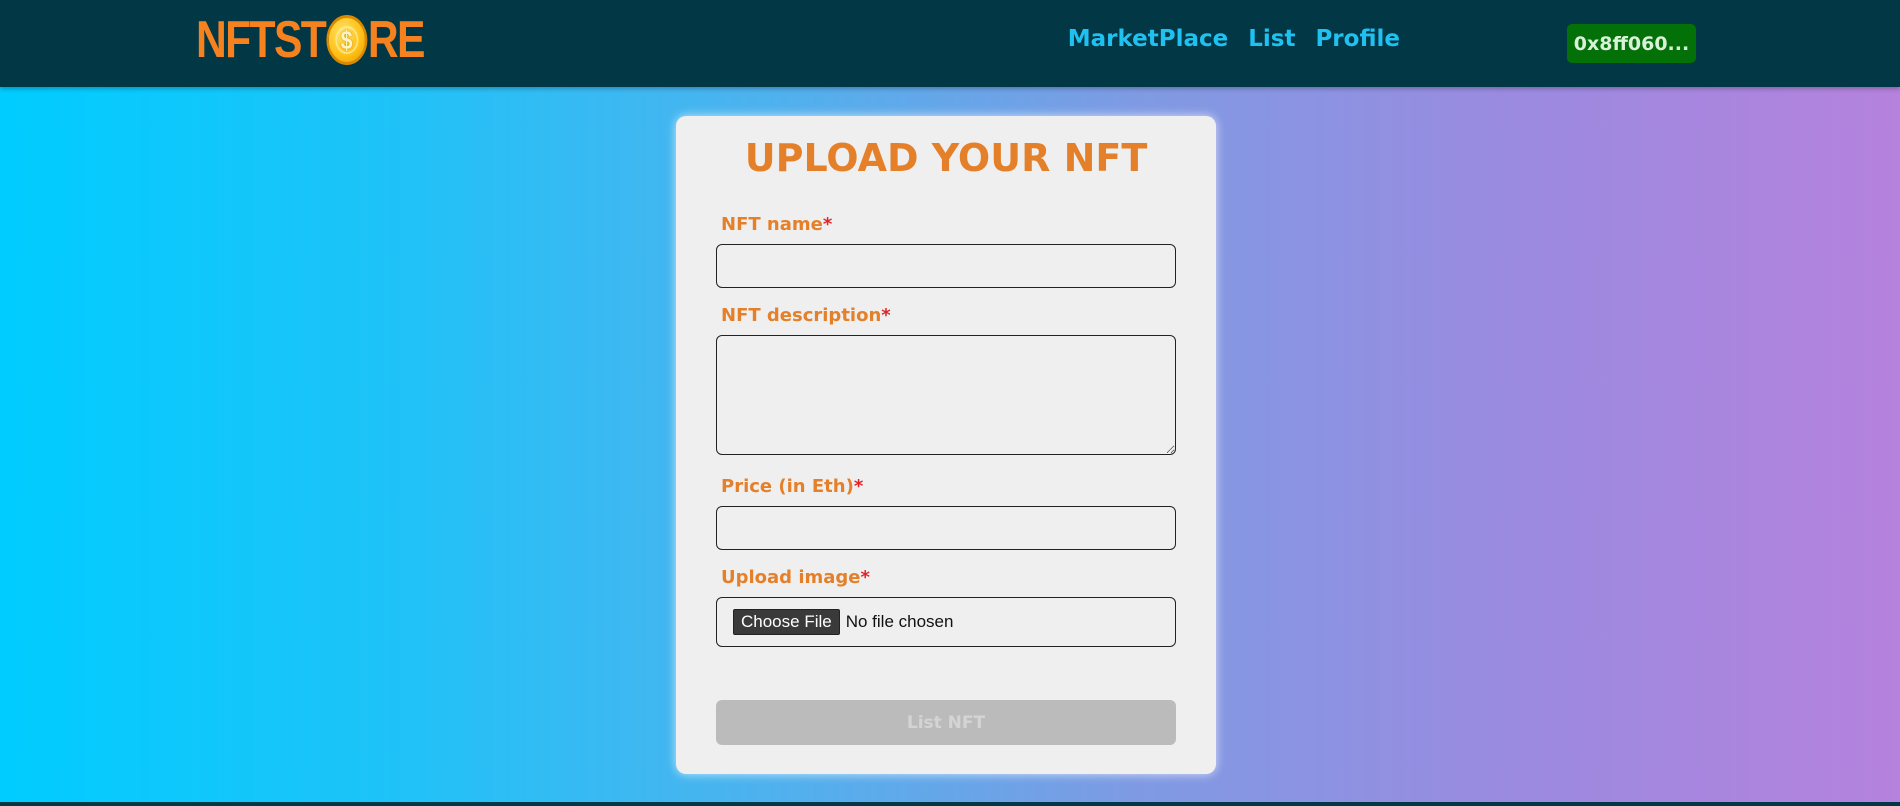 This screenshot has height=806, width=1900. Describe the element at coordinates (396, 40) in the screenshot. I see `logo-text-right: RE` at that location.